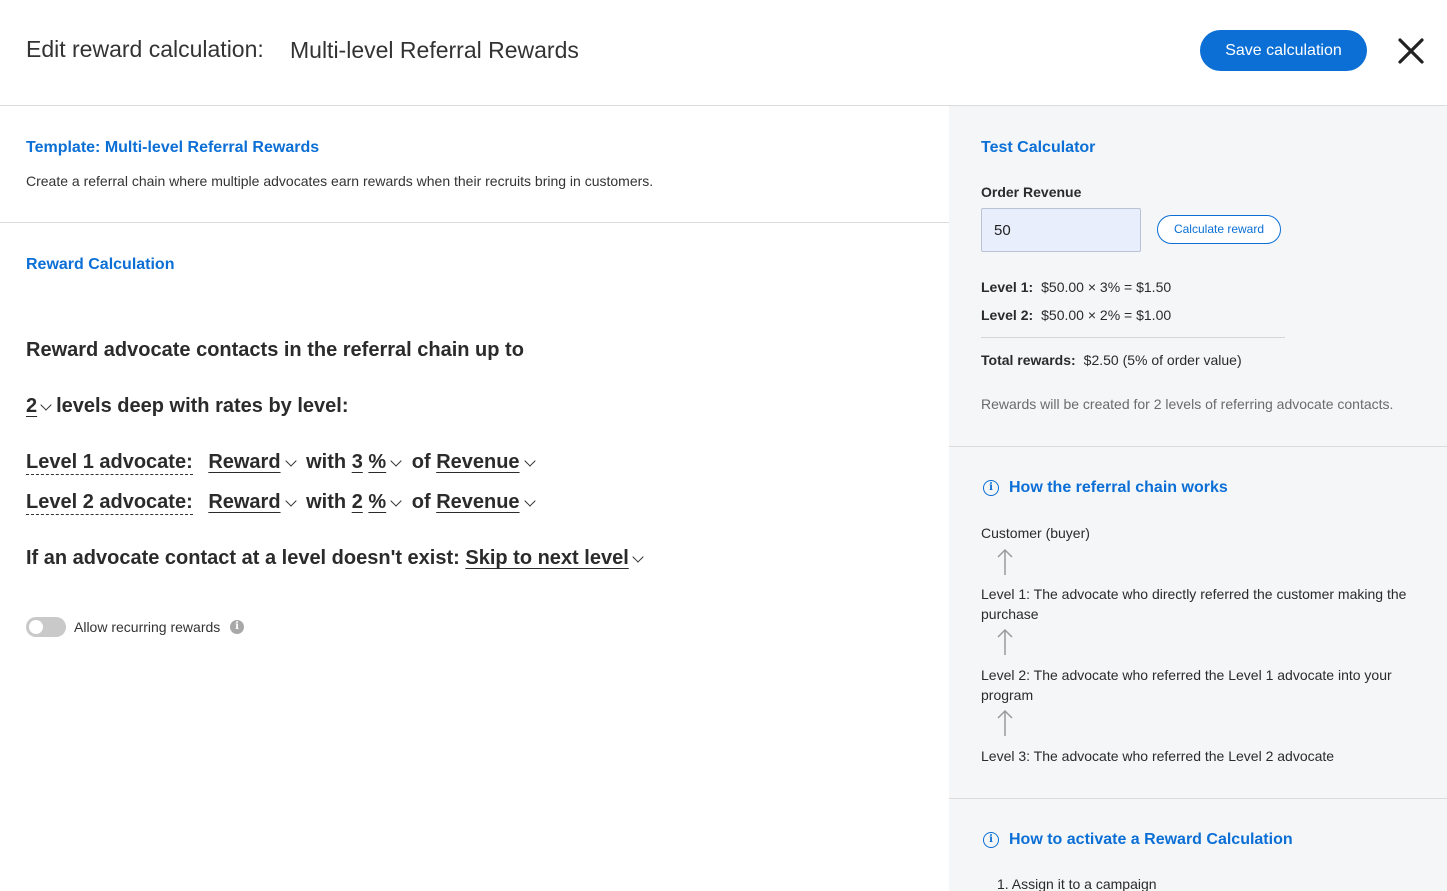 Image resolution: width=1447 pixels, height=891 pixels. What do you see at coordinates (1077, 883) in the screenshot?
I see `activate-step-1: 1. Assign it to a campaign` at bounding box center [1077, 883].